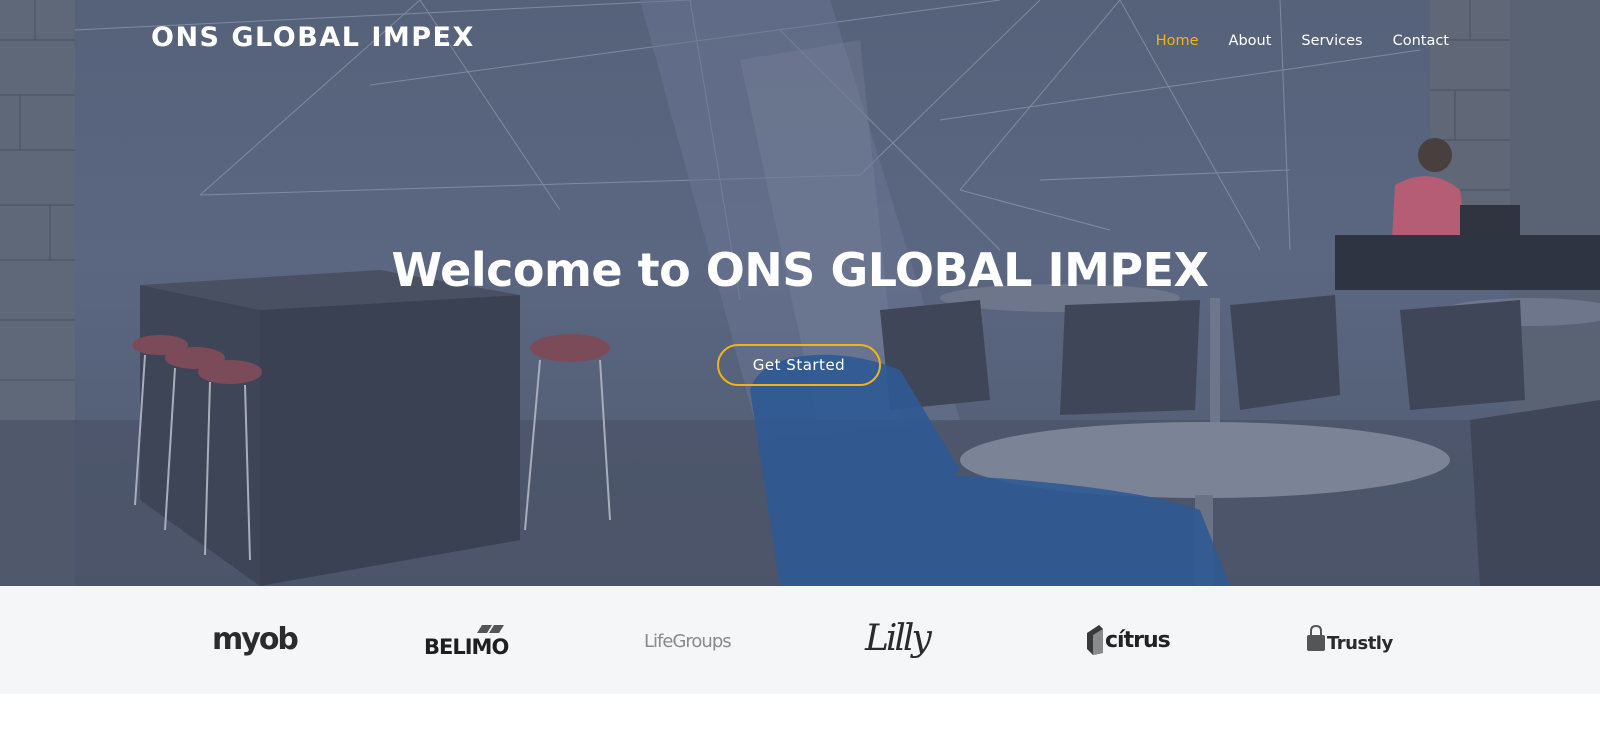 The width and height of the screenshot is (1600, 732). What do you see at coordinates (1235, 41) in the screenshot?
I see `nav-about-link: About` at bounding box center [1235, 41].